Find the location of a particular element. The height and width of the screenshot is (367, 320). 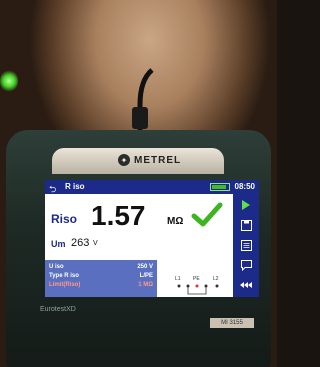

terminal-diagram: L1 PE L2 is located at coordinates (197, 285).